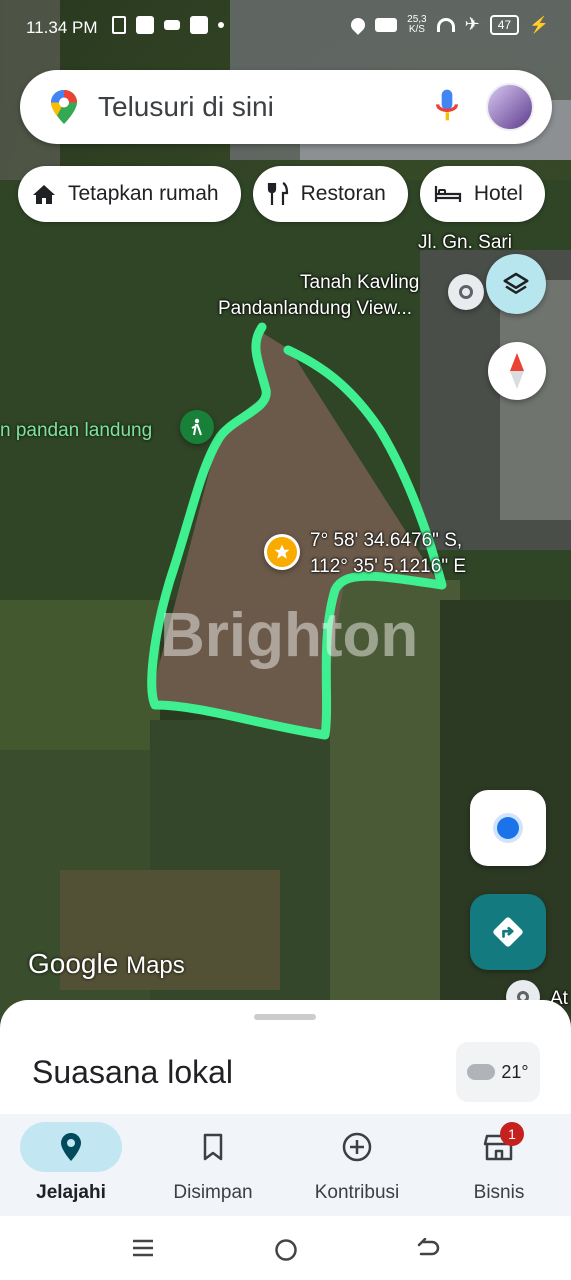 This screenshot has width=571, height=1280. Describe the element at coordinates (512, 1134) in the screenshot. I see `notification-badge: 1` at that location.